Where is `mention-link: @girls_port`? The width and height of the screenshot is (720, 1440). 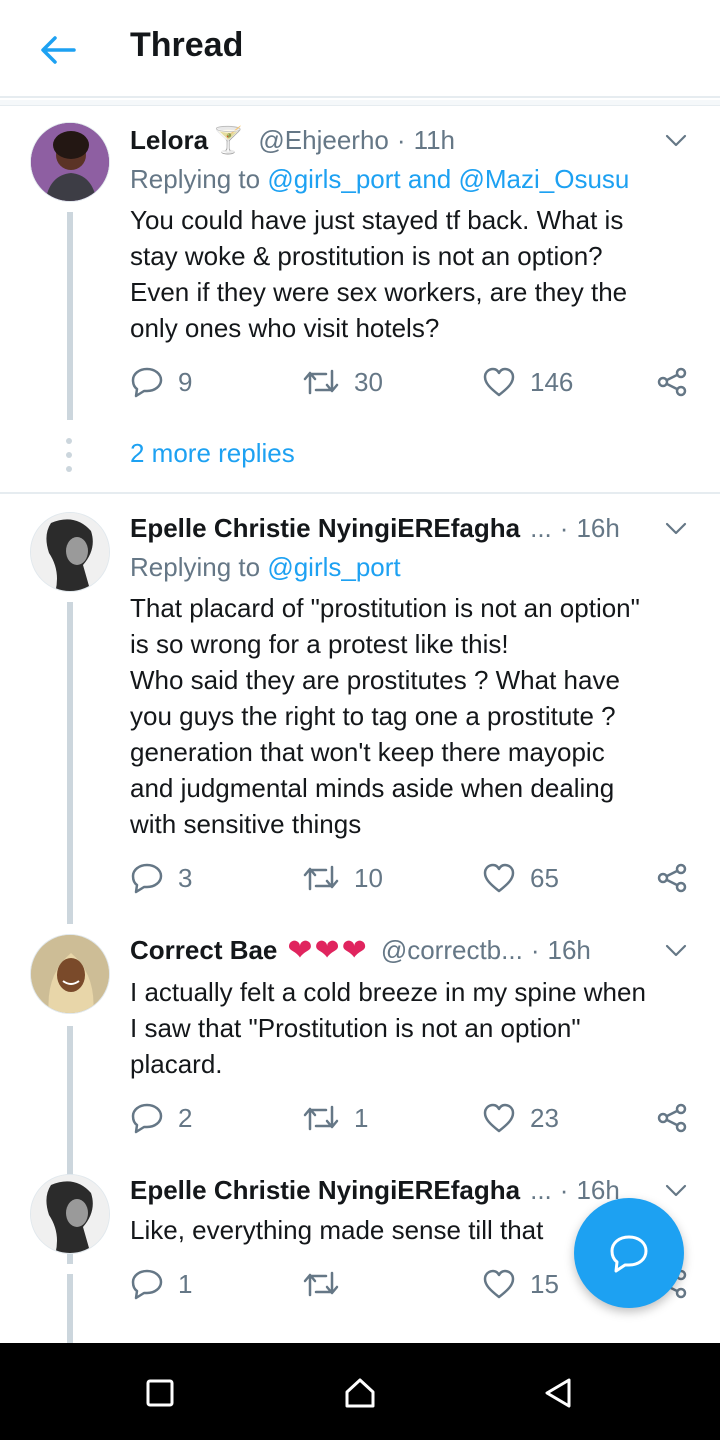
mention-link: @girls_port is located at coordinates (333, 567).